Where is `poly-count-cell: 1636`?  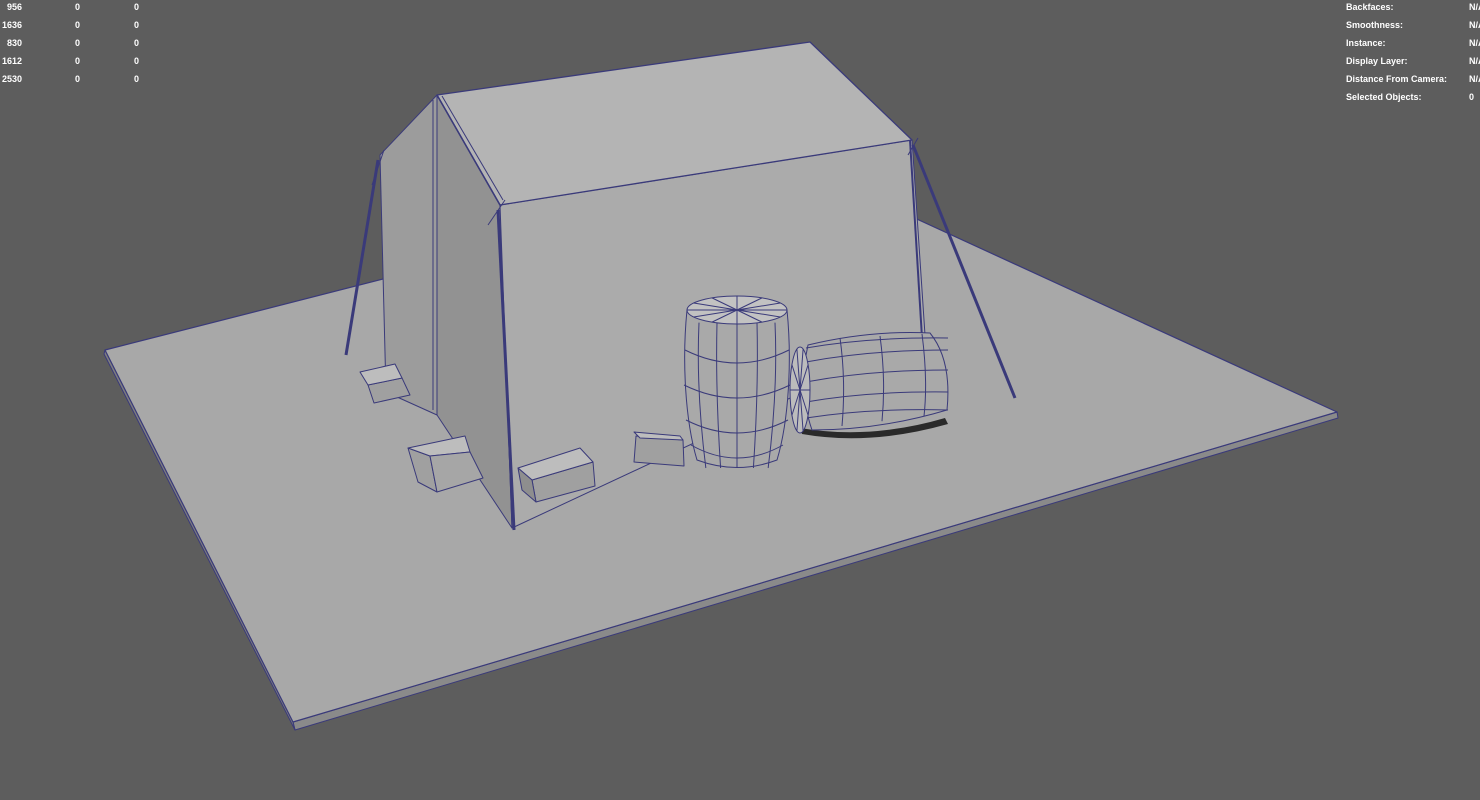
poly-count-cell: 1636 is located at coordinates (11, 25).